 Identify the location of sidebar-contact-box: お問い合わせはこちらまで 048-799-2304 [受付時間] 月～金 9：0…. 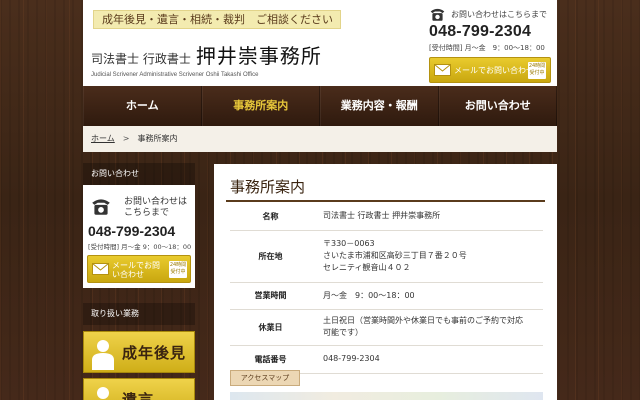
(139, 236).